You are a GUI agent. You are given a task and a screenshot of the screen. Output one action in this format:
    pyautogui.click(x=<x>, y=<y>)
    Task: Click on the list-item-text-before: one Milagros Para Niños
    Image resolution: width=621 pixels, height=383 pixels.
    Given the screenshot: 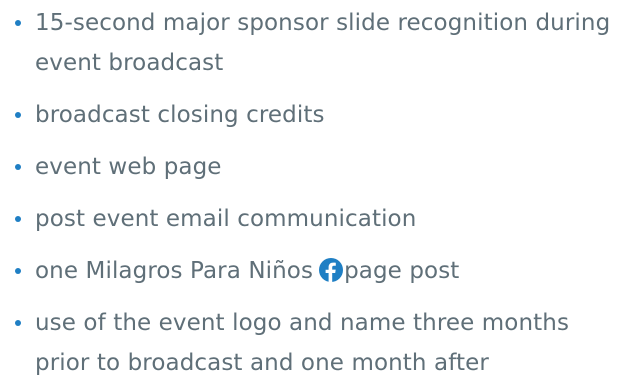 What is the action you would take?
    pyautogui.click(x=174, y=271)
    